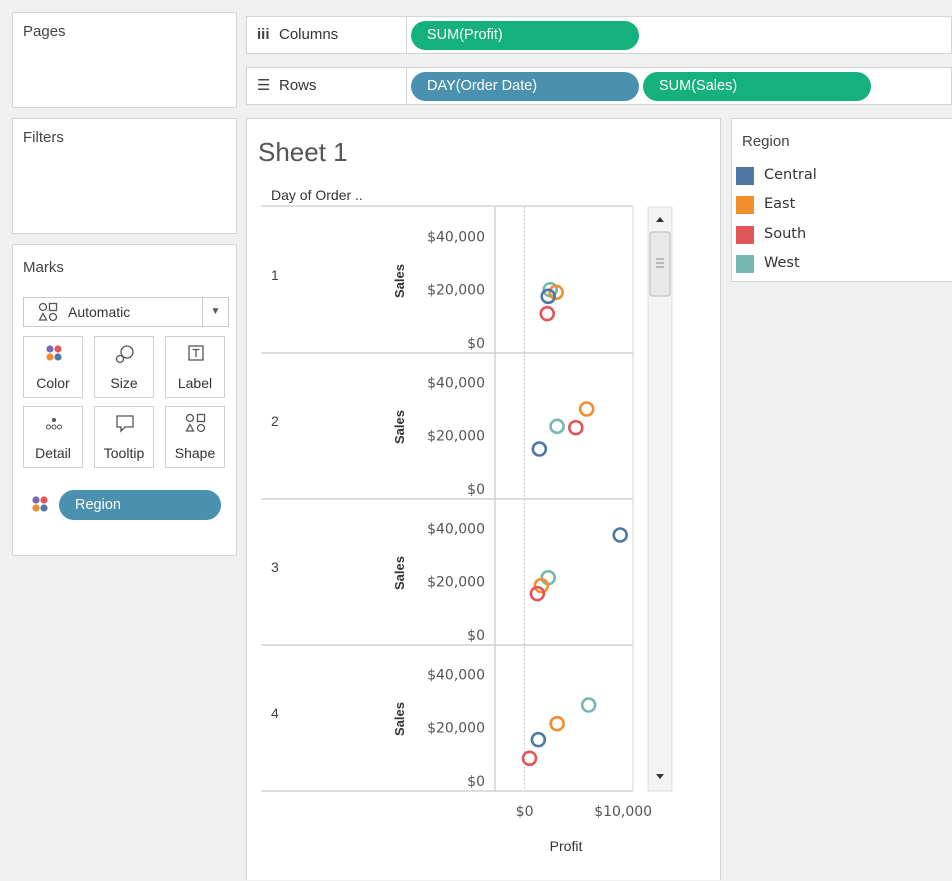  I want to click on region-legend: Region Central East South West, so click(841, 200).